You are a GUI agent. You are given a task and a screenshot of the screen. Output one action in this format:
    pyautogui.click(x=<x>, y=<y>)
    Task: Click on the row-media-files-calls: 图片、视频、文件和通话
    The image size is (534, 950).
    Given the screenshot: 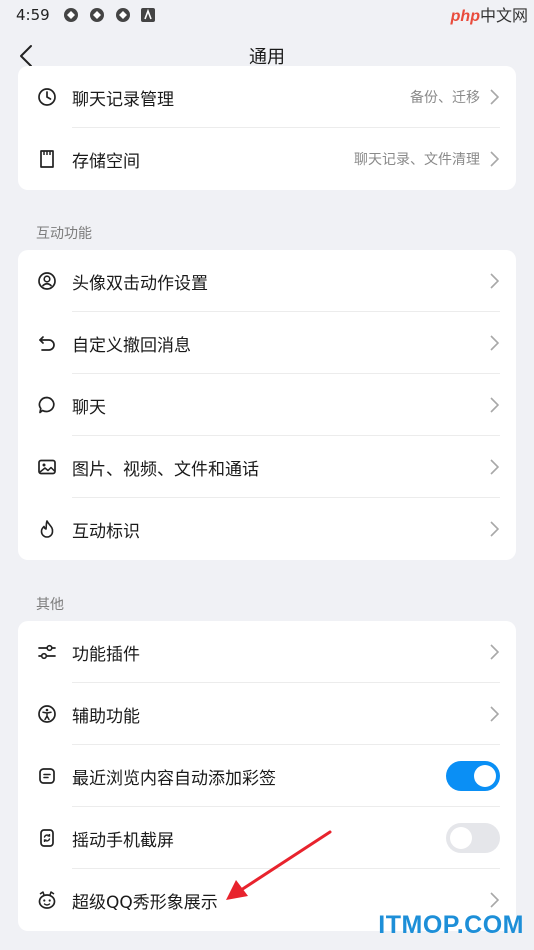 What is the action you would take?
    pyautogui.click(x=267, y=467)
    